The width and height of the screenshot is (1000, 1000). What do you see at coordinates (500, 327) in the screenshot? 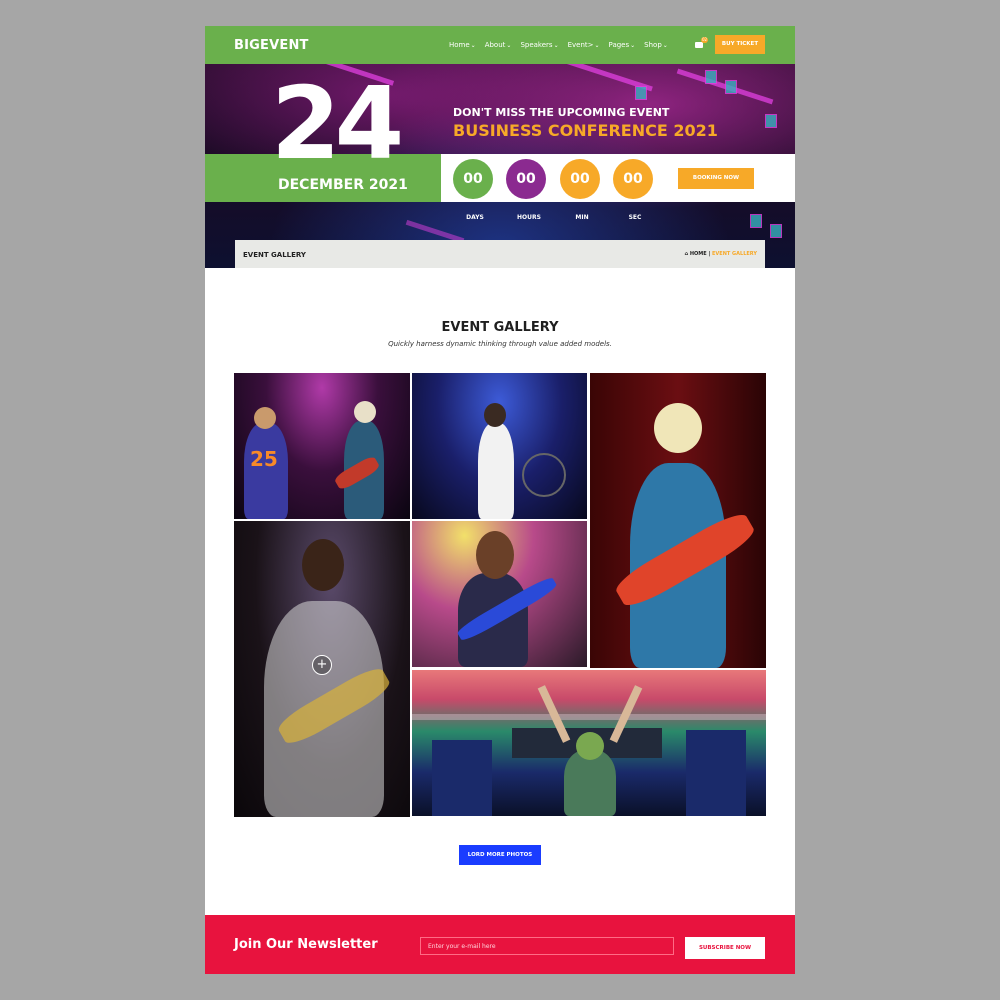
I see `gallery-title: EVENT GALLERY` at bounding box center [500, 327].